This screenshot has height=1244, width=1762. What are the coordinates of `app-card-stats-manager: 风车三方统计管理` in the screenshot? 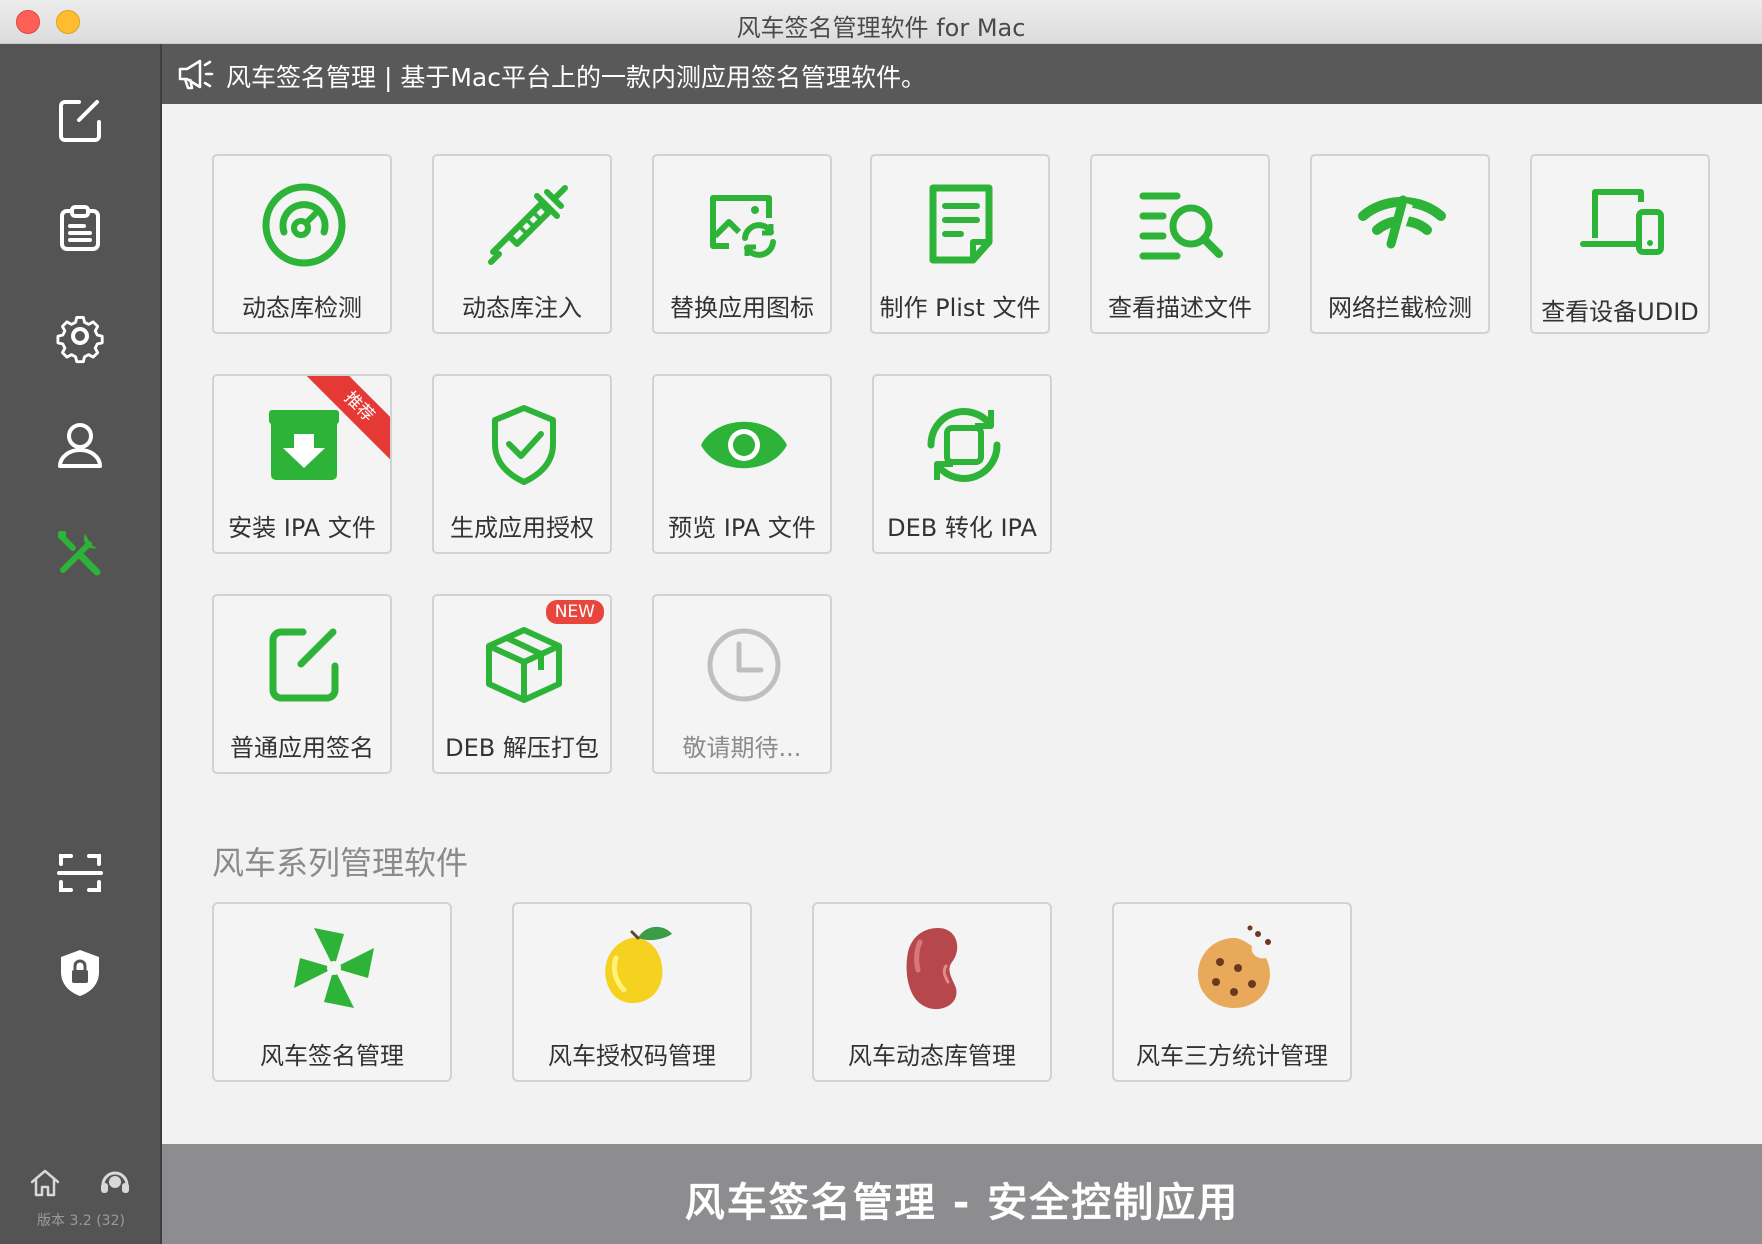 It's located at (1232, 992).